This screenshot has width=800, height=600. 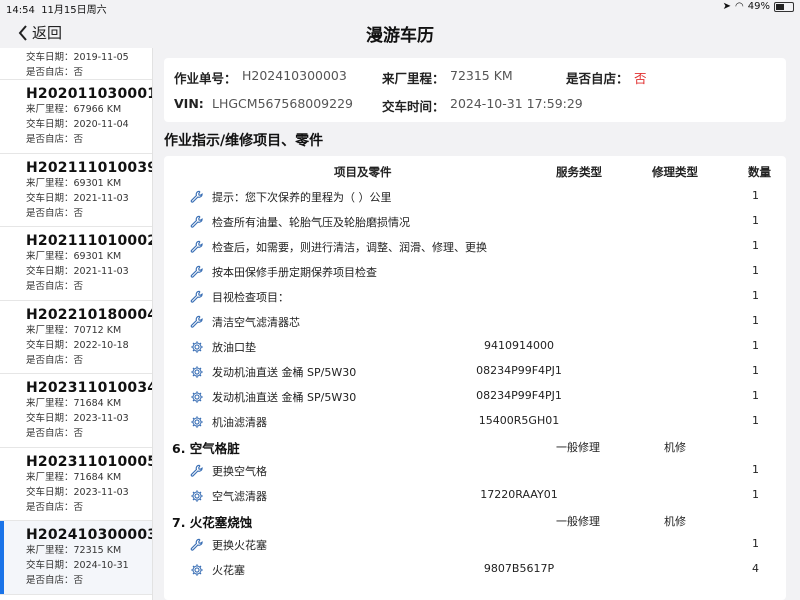 I want to click on header-service: 服务类型, so click(x=579, y=172).